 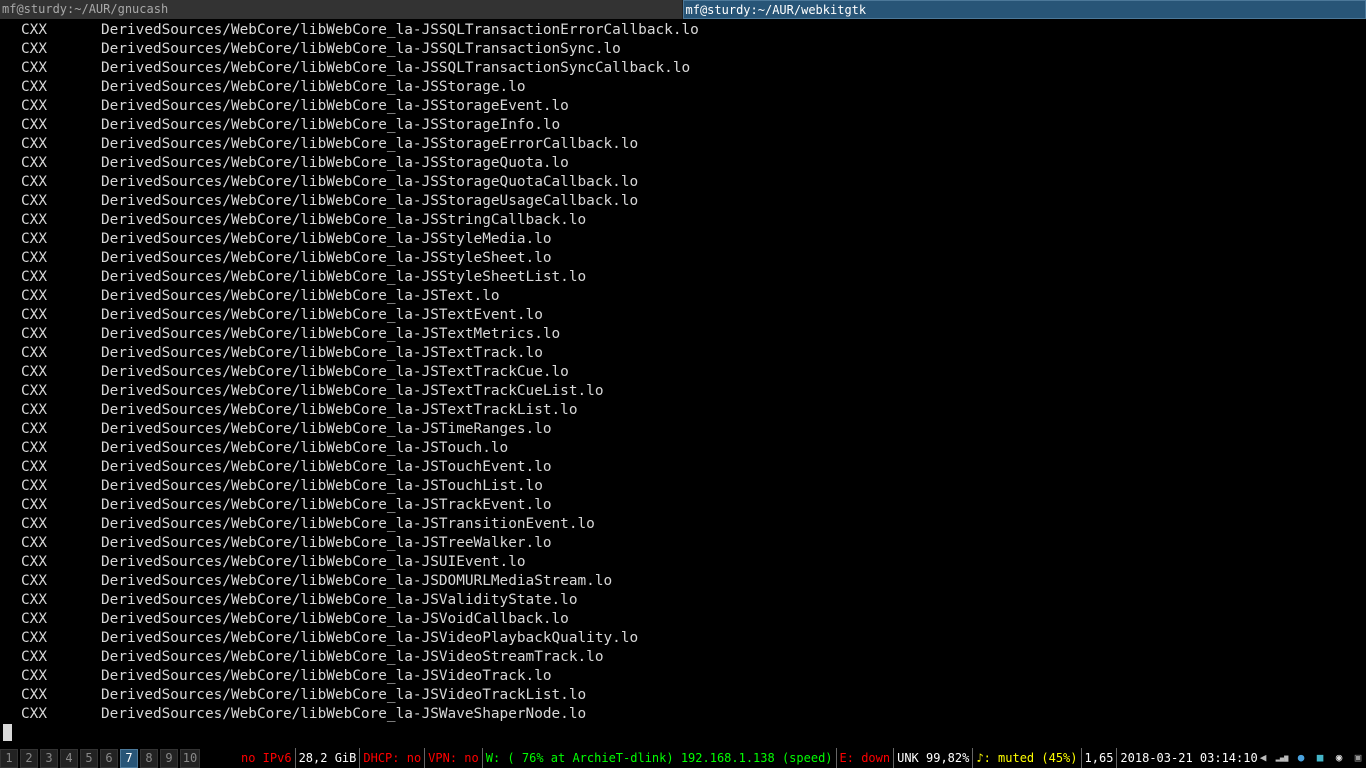 What do you see at coordinates (29, 758) in the screenshot?
I see `workspace-button-2: 2` at bounding box center [29, 758].